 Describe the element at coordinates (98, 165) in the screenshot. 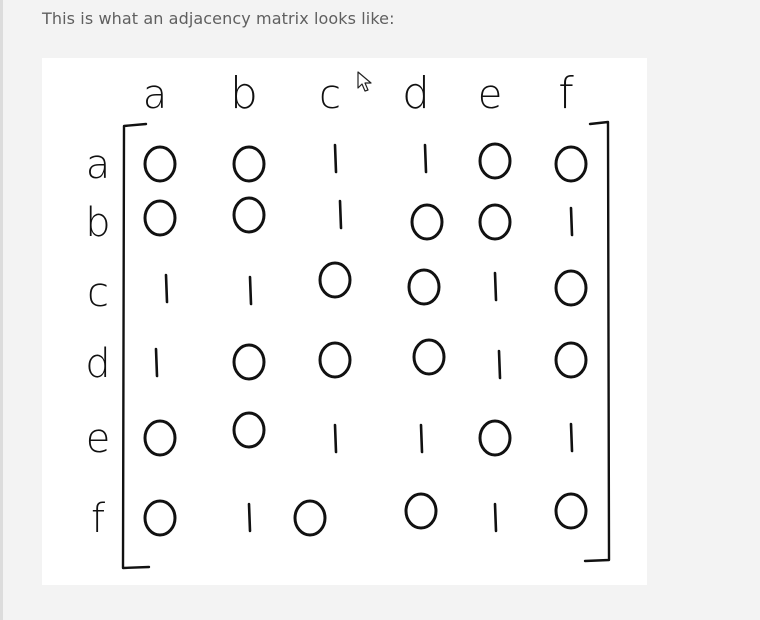

I see `row-label-a: a` at that location.